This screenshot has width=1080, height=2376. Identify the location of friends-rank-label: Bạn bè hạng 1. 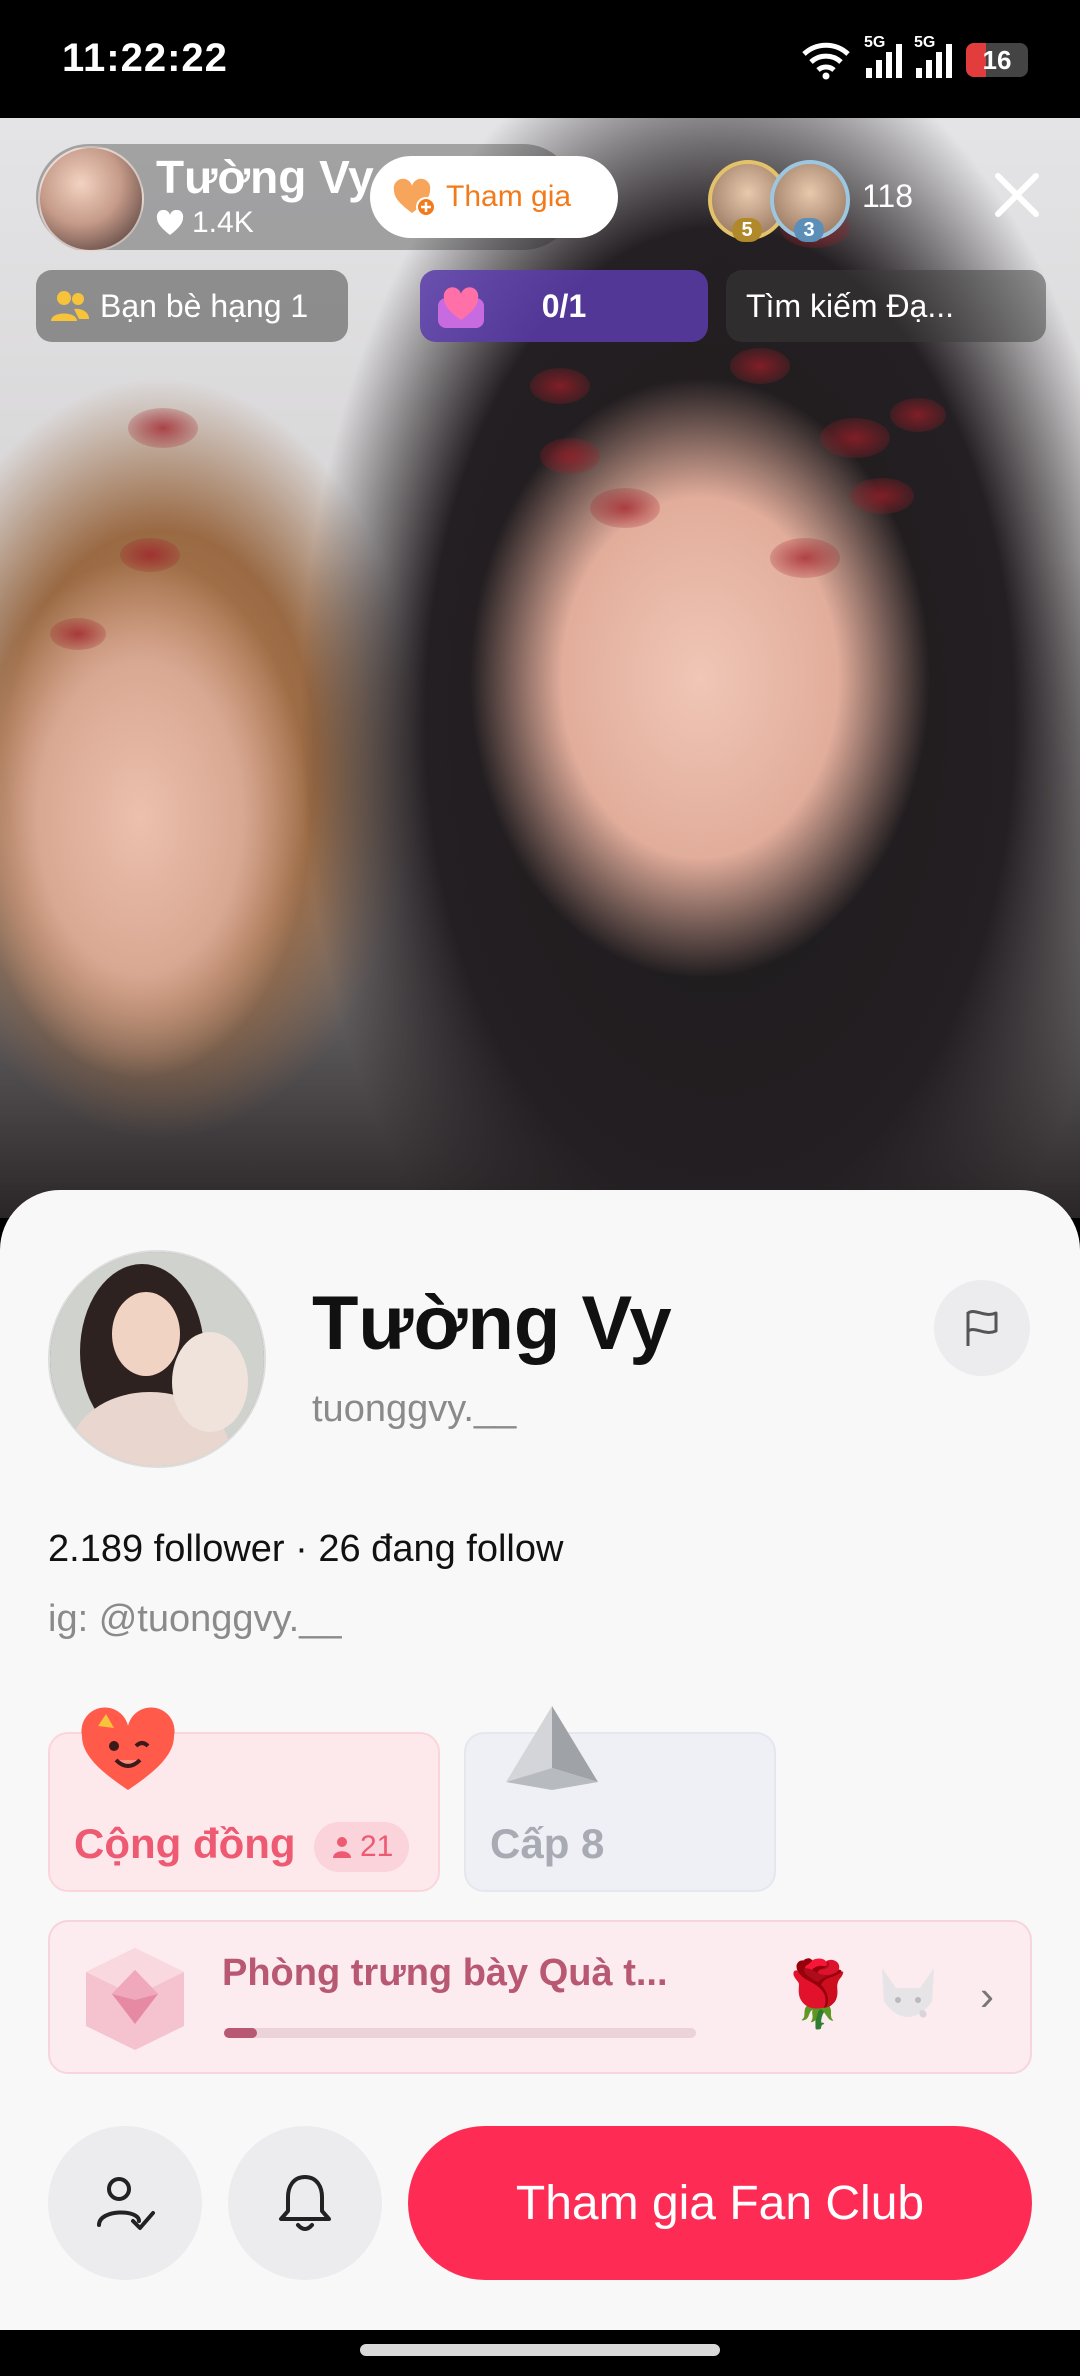
(204, 305).